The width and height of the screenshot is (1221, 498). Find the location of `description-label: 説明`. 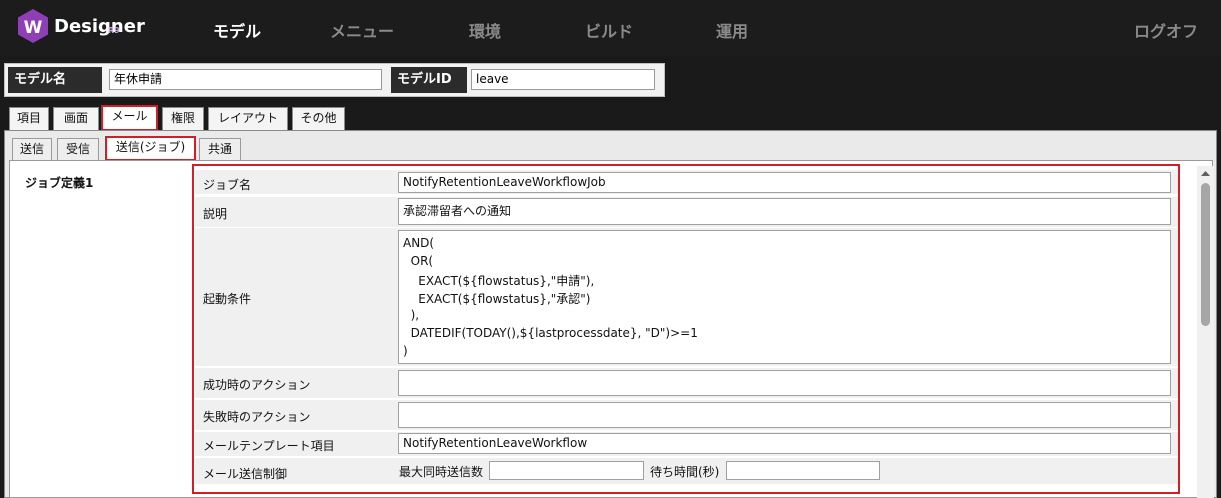

description-label: 説明 is located at coordinates (215, 214).